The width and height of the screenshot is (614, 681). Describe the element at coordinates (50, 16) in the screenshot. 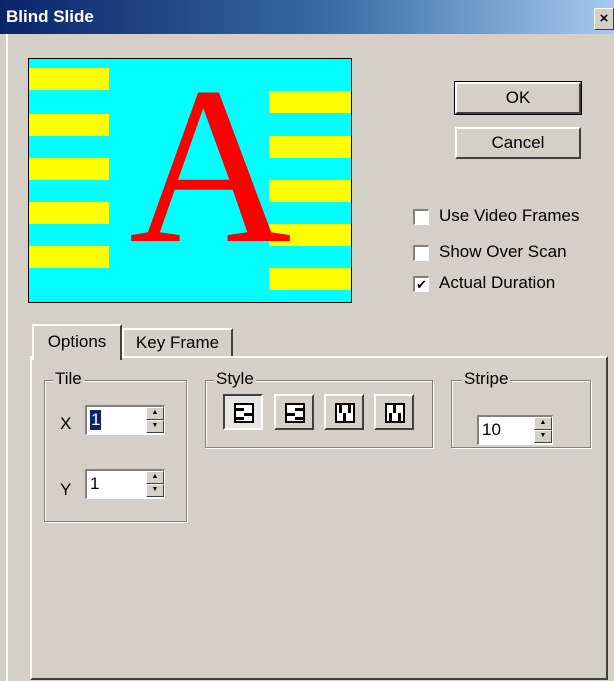

I see `window-title: Blind Slide` at that location.